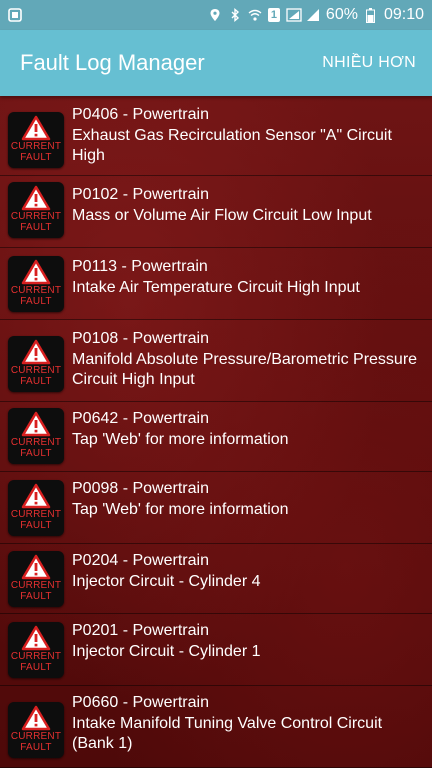  I want to click on battery-percent: 60%, so click(341, 14).